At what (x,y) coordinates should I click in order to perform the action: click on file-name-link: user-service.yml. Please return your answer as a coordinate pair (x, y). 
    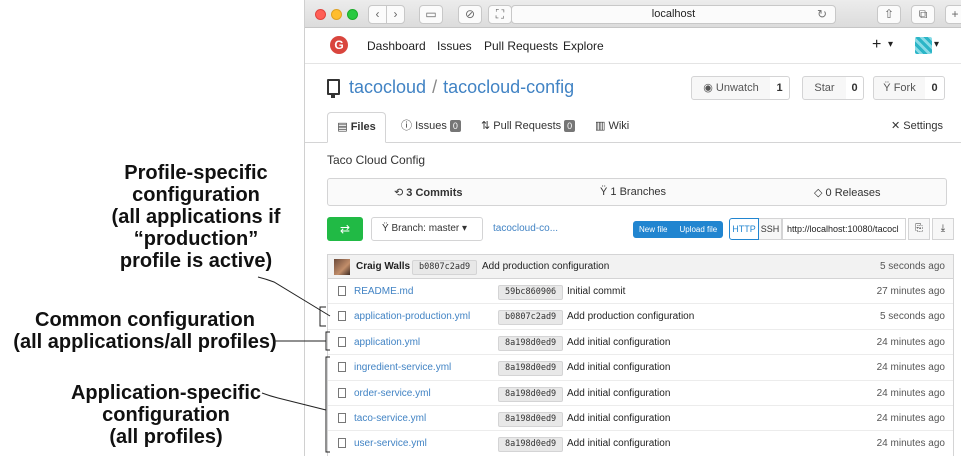
    Looking at the image, I should click on (390, 443).